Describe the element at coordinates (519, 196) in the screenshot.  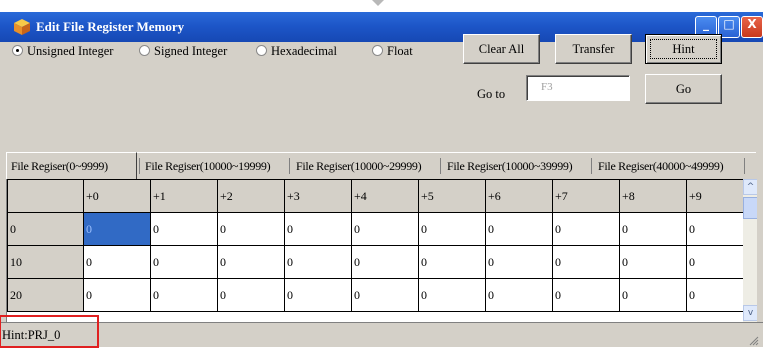
I see `column-header: +6` at that location.